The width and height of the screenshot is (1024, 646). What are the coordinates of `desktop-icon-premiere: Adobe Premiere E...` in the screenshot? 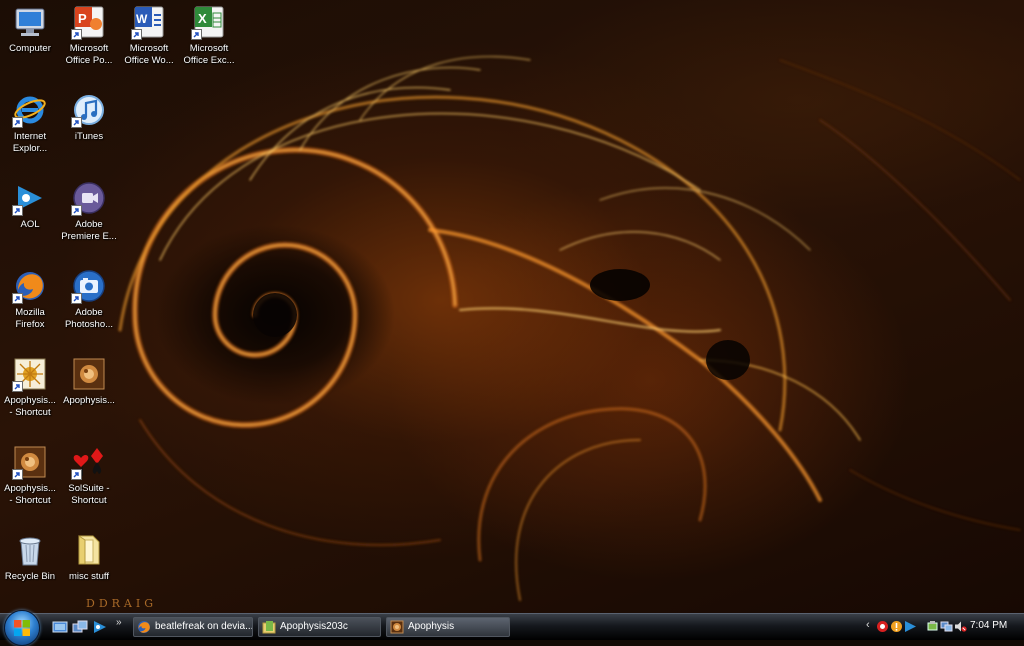 It's located at (89, 211).